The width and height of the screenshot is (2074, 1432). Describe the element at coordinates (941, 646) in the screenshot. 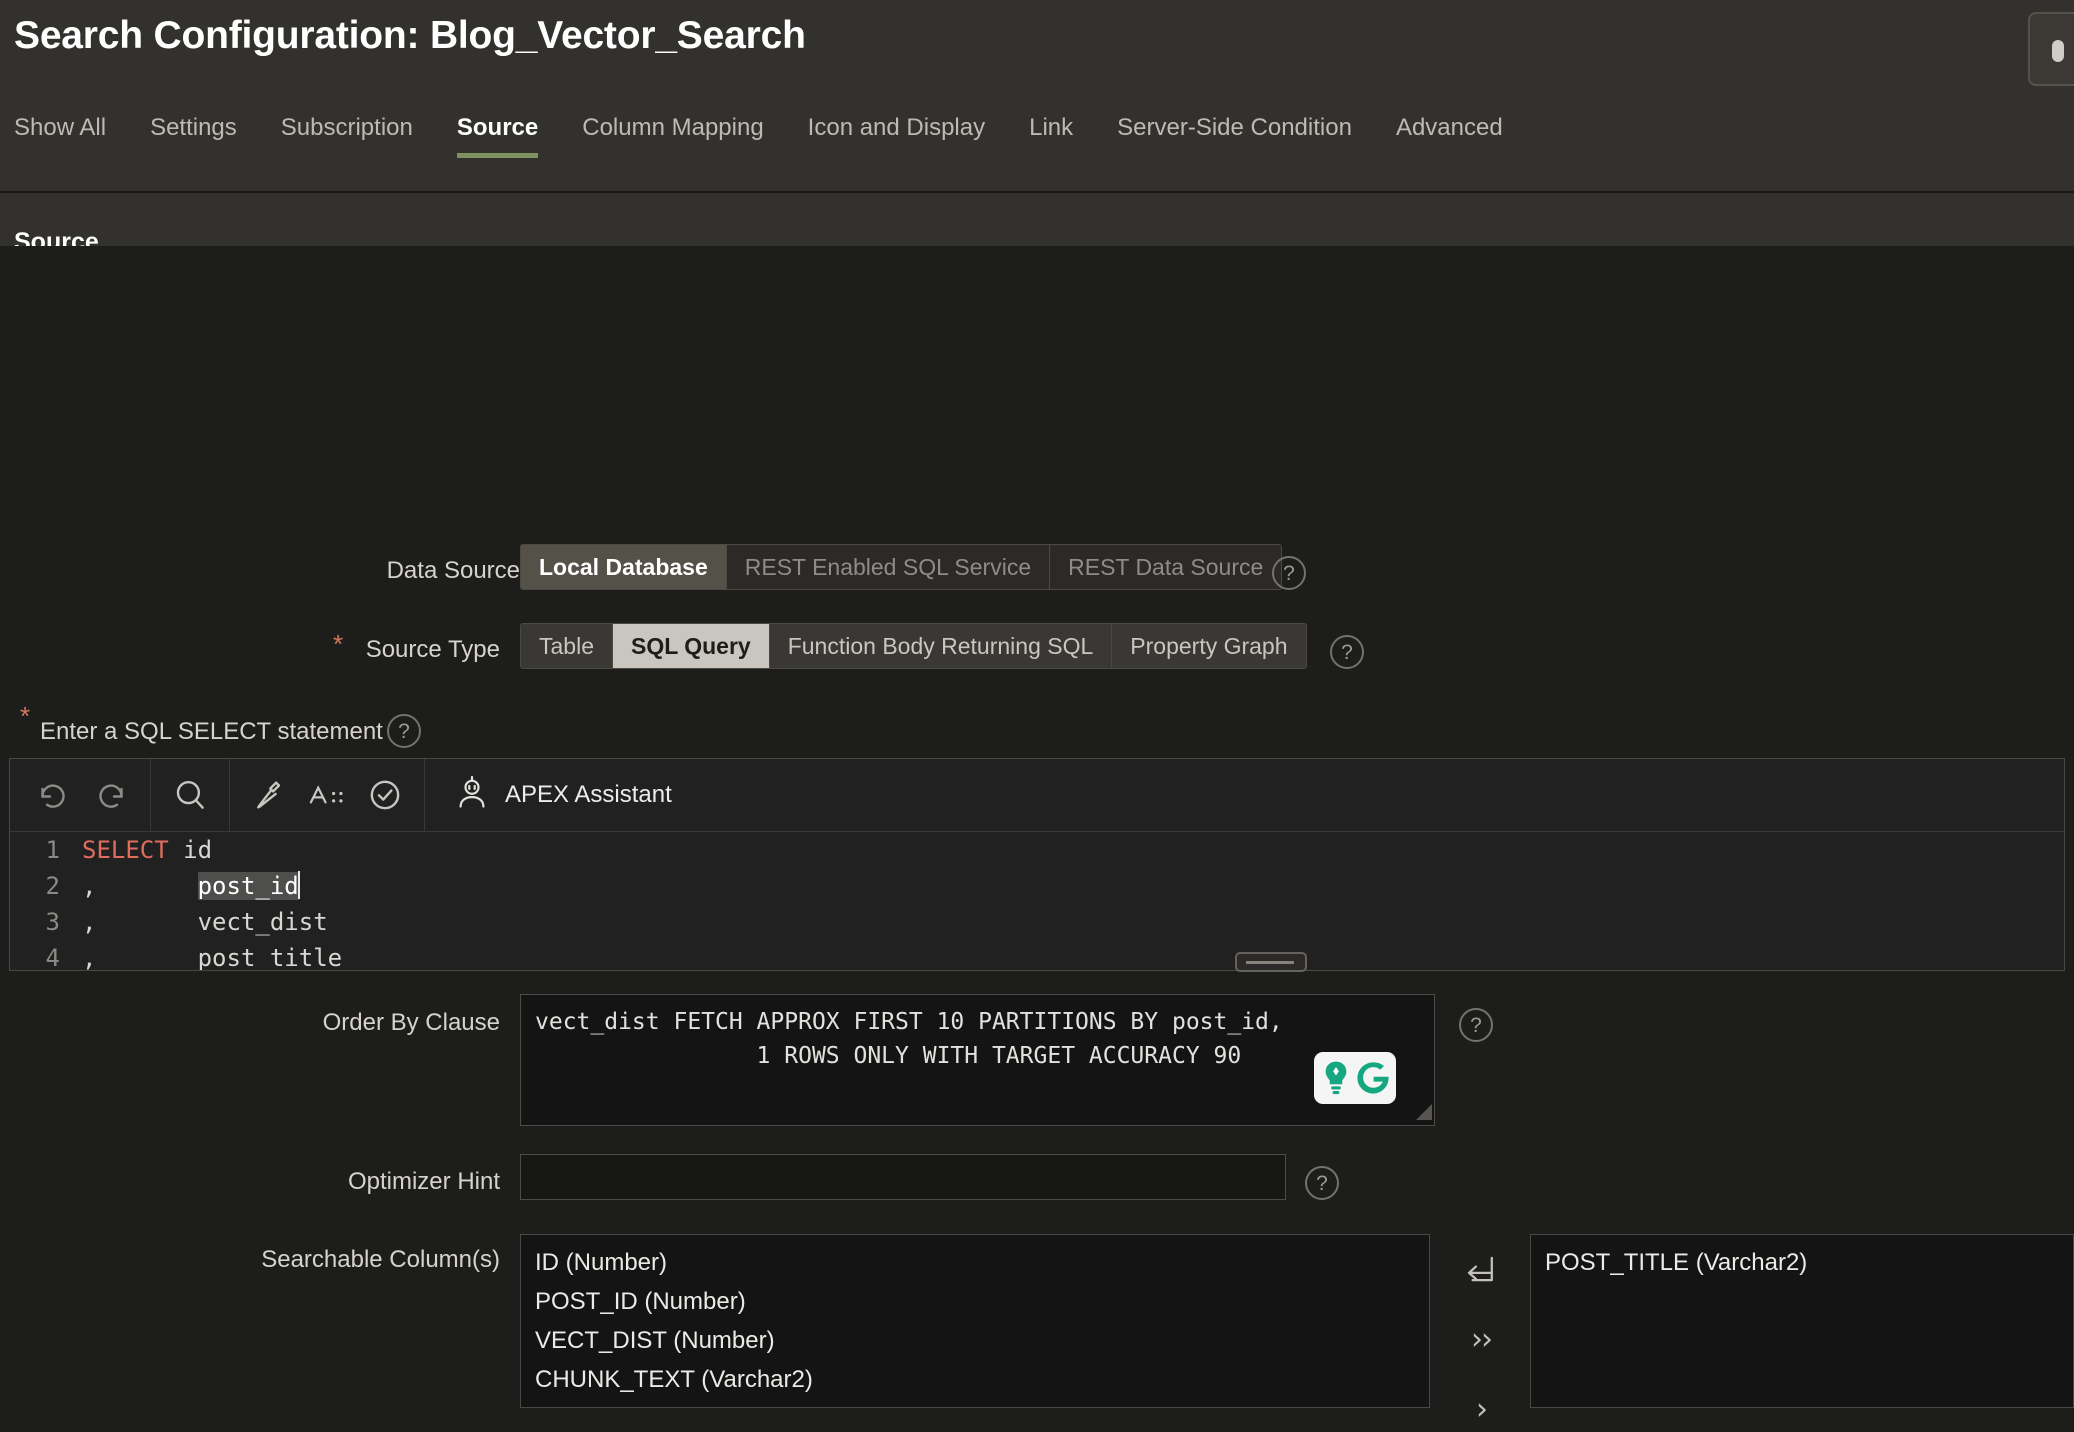

I see `source-type-option-function-body-returning-sql: Function Body Returning SQL` at that location.